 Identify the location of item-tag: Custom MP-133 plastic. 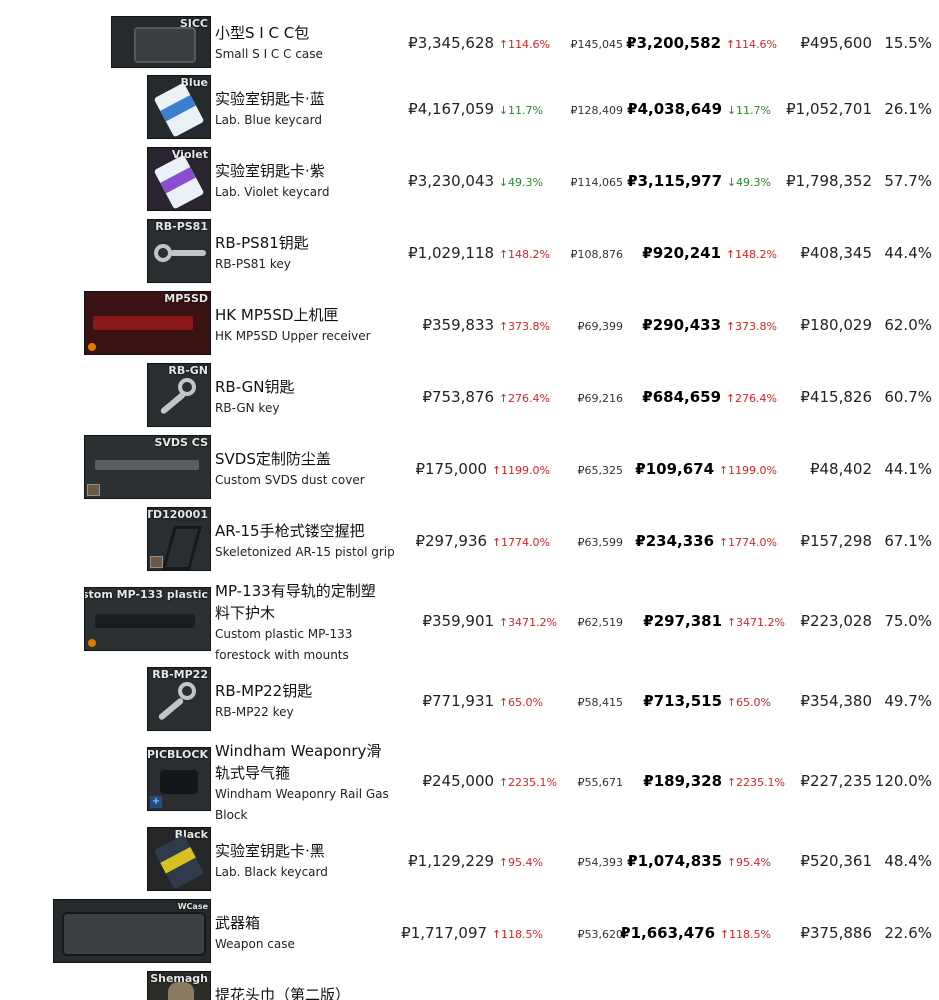
(146, 594).